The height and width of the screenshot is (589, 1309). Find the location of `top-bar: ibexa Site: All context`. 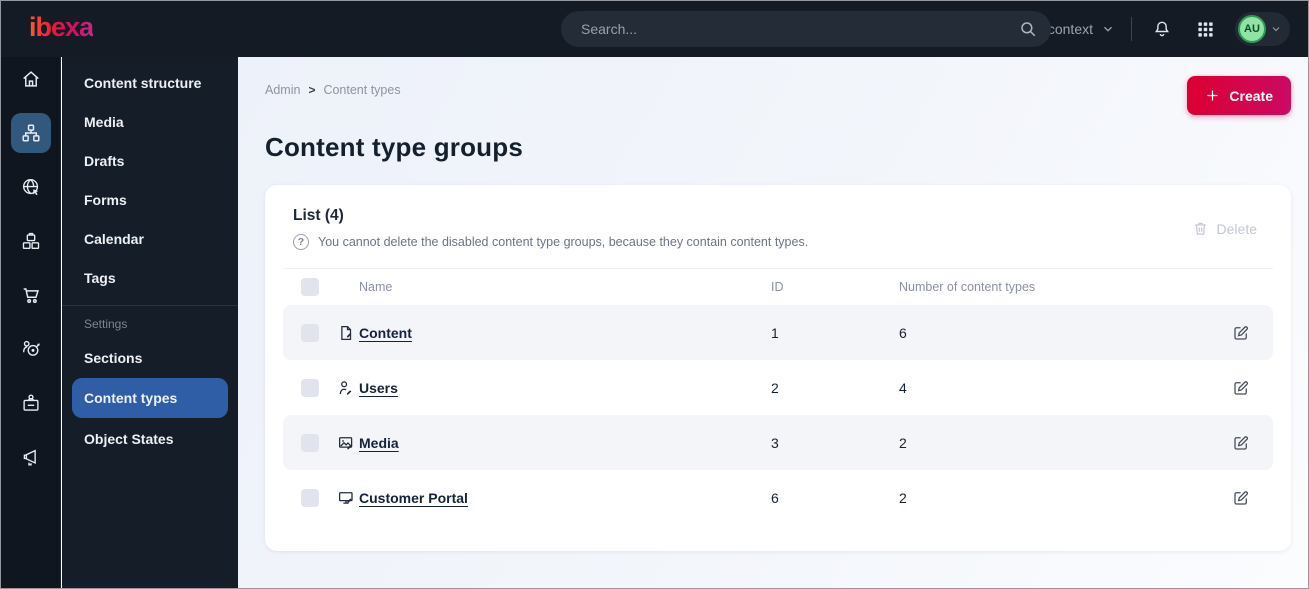

top-bar: ibexa Site: All context is located at coordinates (654, 29).